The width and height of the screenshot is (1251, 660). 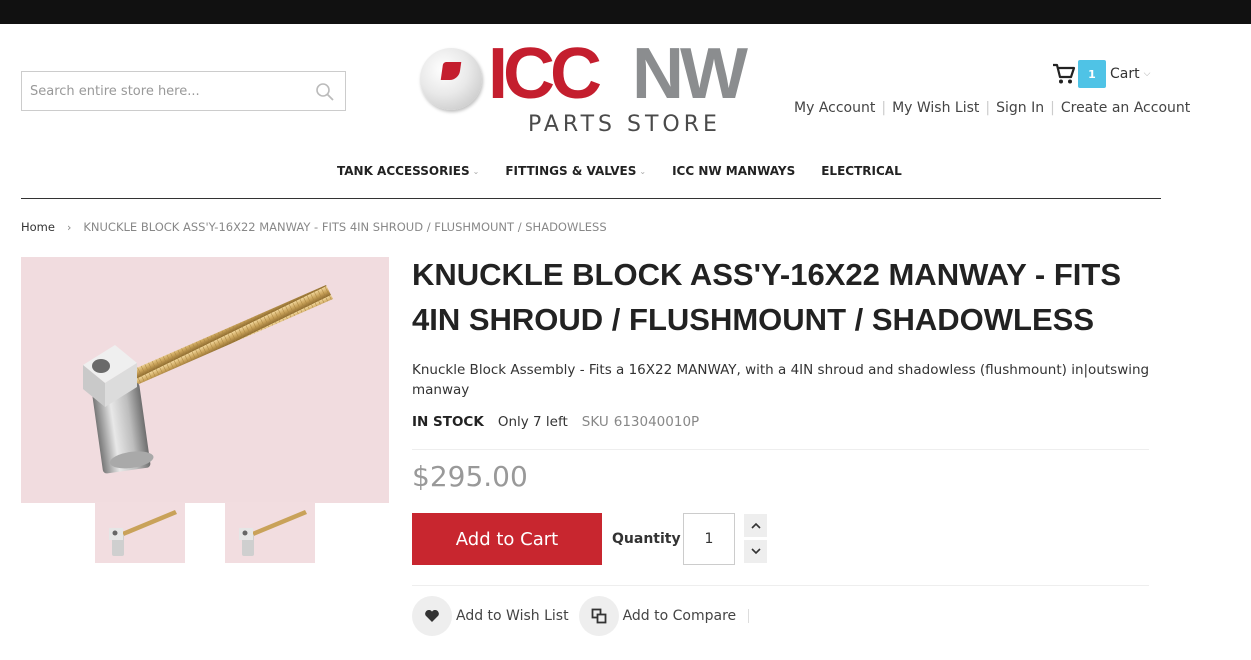 I want to click on top-bar, so click(x=625, y=12).